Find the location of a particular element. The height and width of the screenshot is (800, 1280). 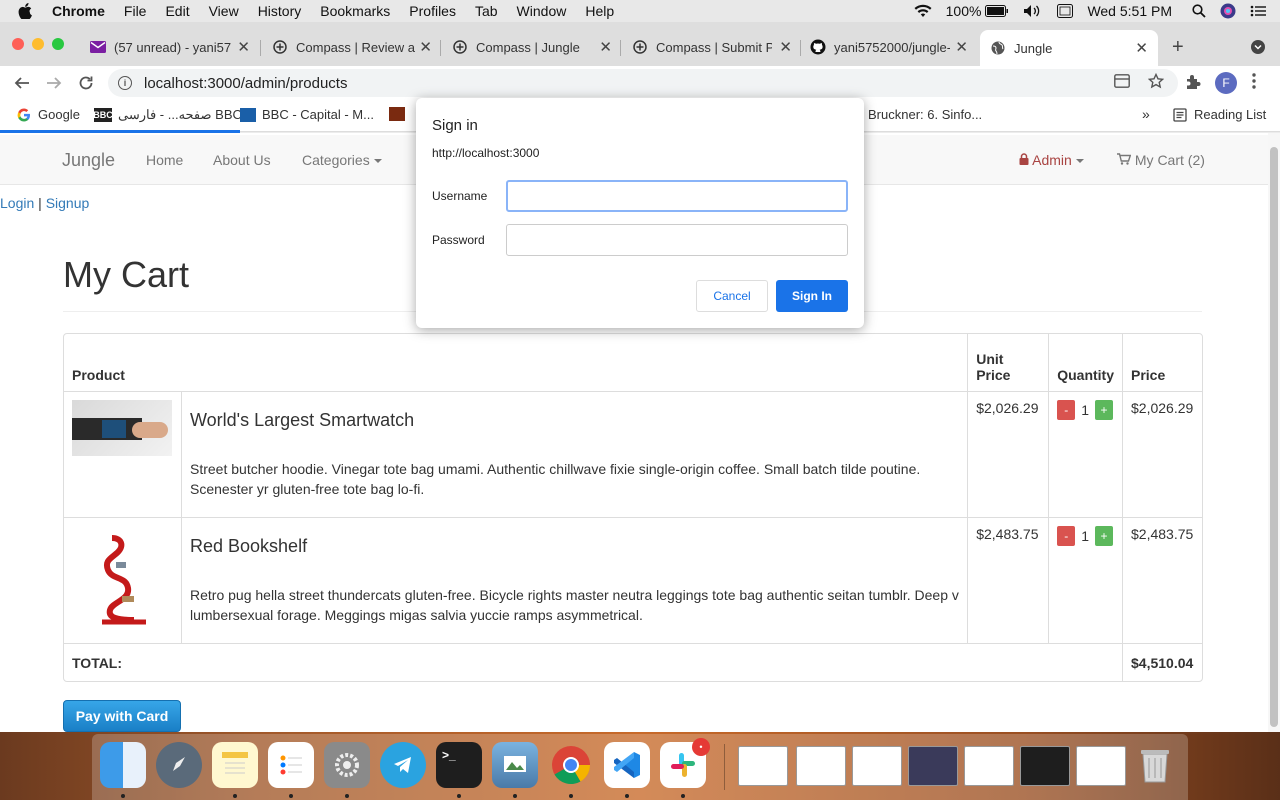

tab-jungle-active: Jungle ✕ is located at coordinates (1069, 48).